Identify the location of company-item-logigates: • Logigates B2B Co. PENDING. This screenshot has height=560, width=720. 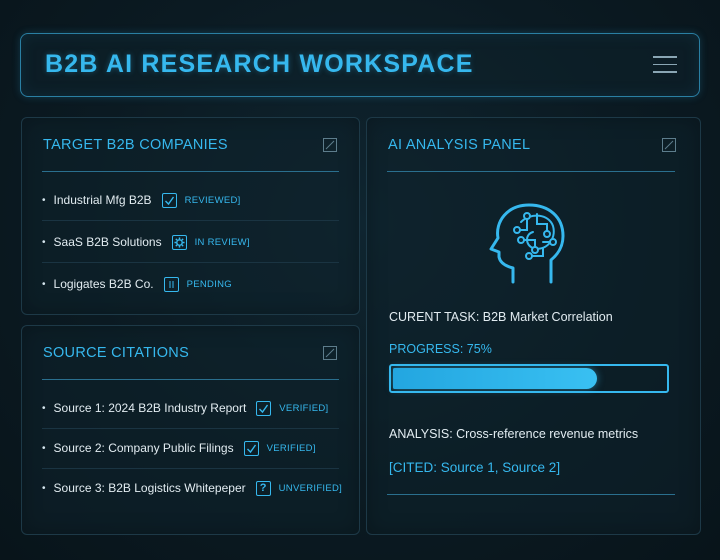
(137, 284).